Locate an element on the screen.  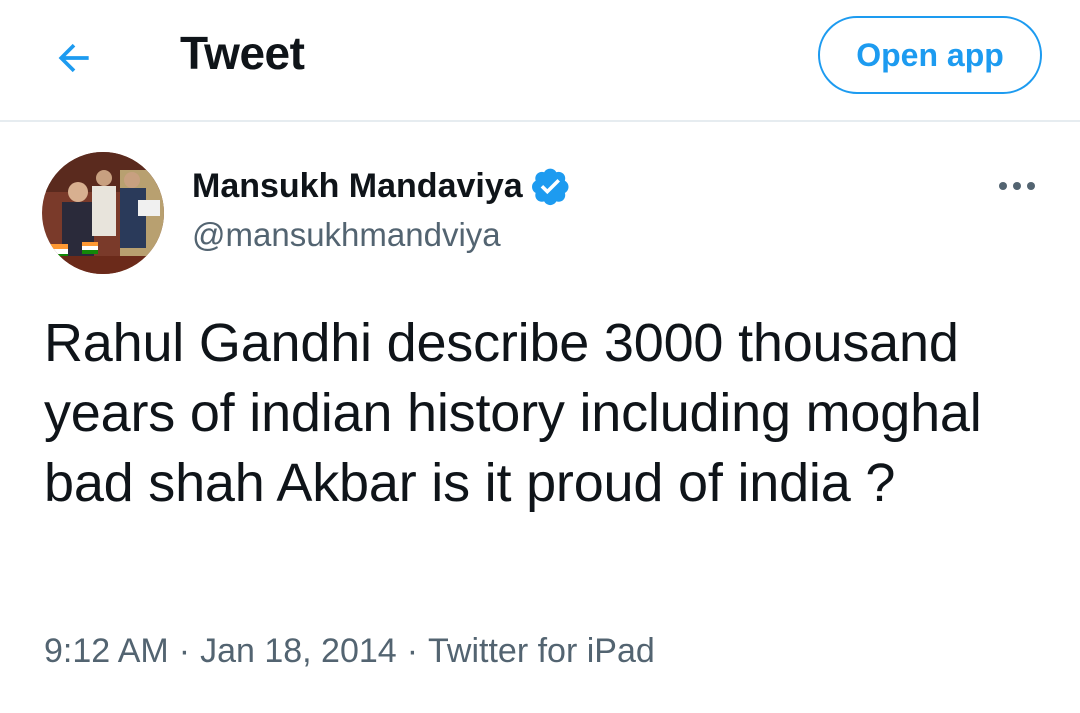
avatar-photo is located at coordinates (103, 213).